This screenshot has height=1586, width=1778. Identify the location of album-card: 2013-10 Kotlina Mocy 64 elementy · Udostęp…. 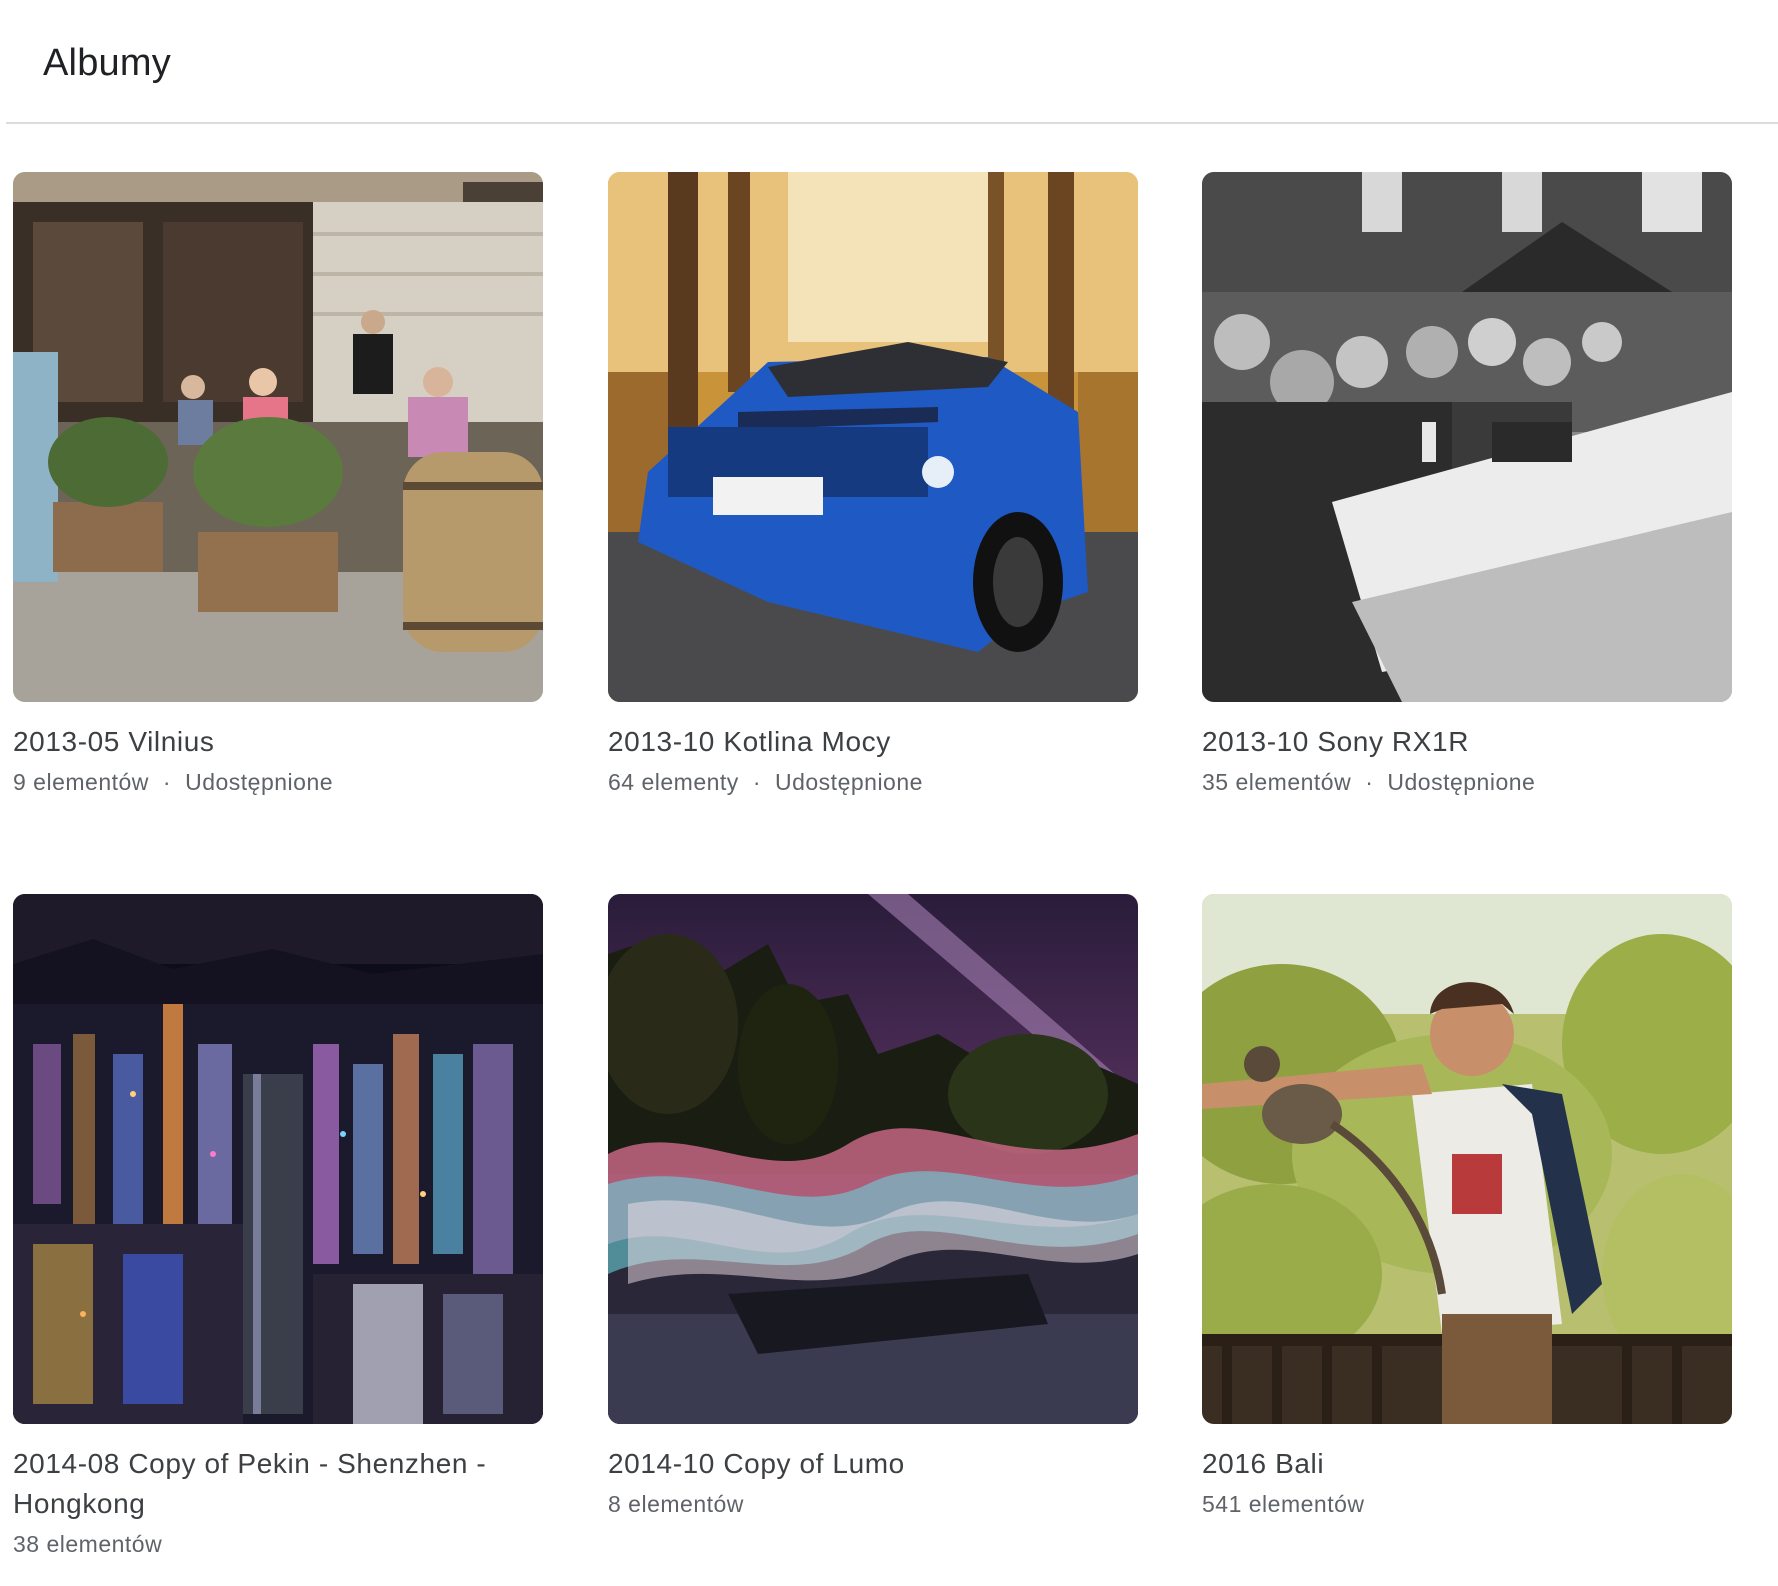
(873, 485).